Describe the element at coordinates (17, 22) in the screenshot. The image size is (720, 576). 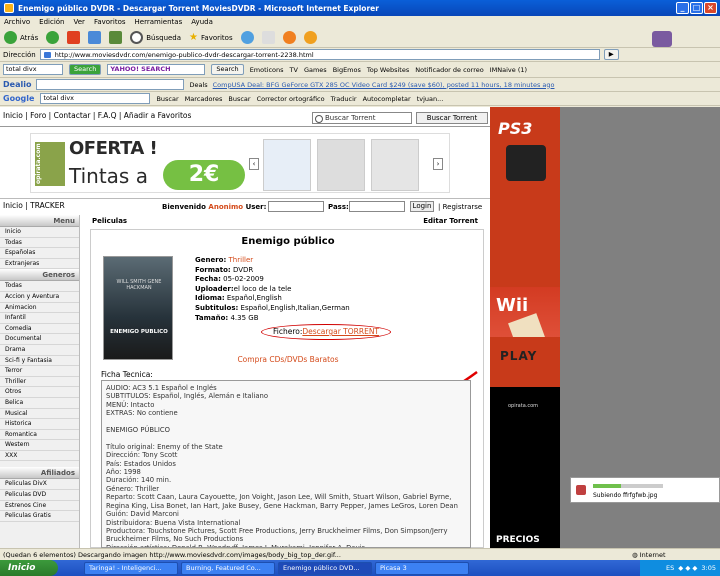
I see `menu-archivo: Archivo` at that location.